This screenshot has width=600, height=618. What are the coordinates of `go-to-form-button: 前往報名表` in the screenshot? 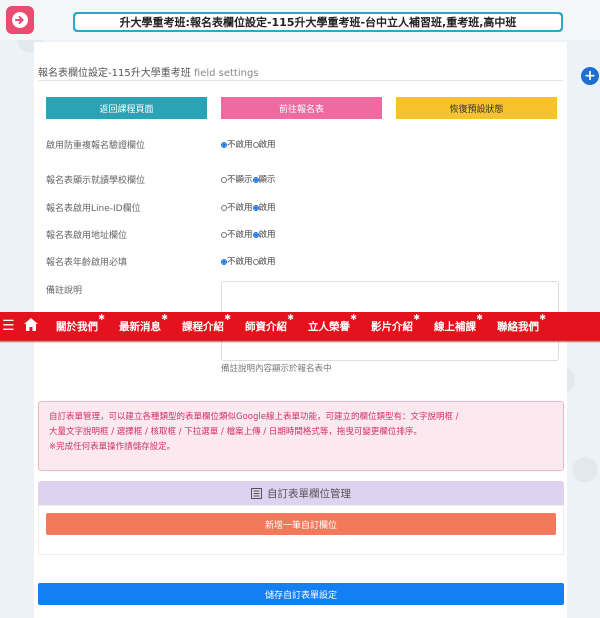 It's located at (301, 108).